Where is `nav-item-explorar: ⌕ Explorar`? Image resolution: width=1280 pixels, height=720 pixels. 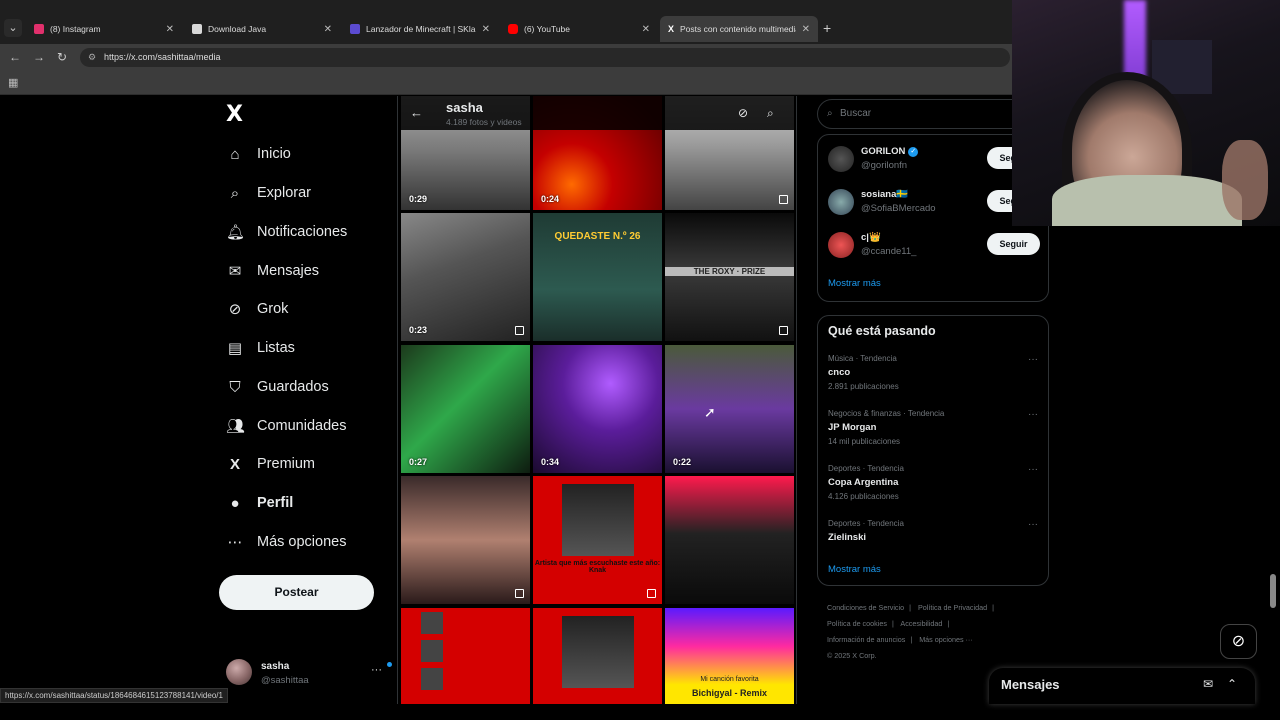
nav-item-explorar: ⌕ Explorar is located at coordinates (268, 193).